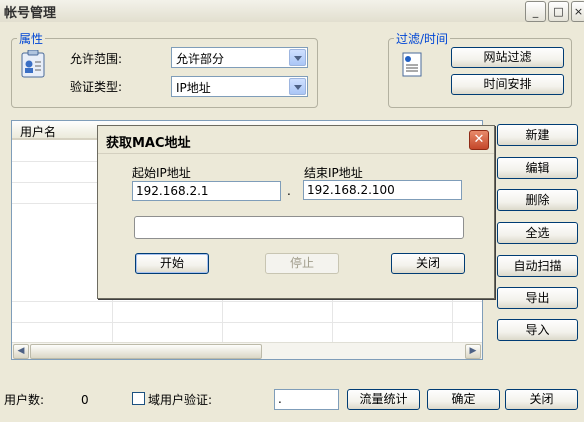  I want to click on dialog-title-bar: 获取MAC地址 ✕, so click(296, 140).